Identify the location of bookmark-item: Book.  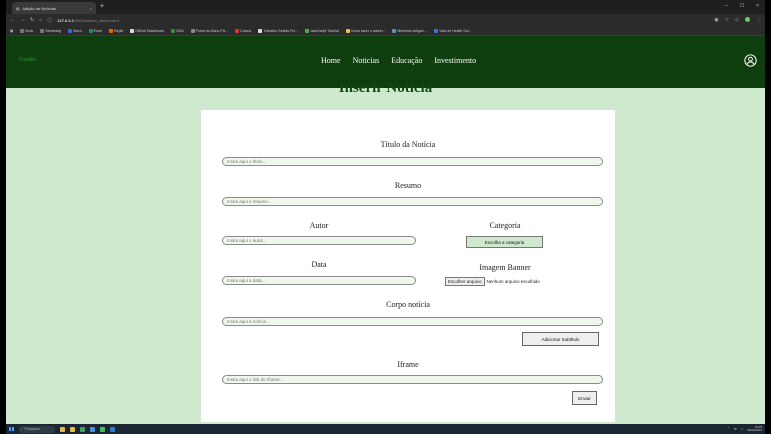
(27, 30).